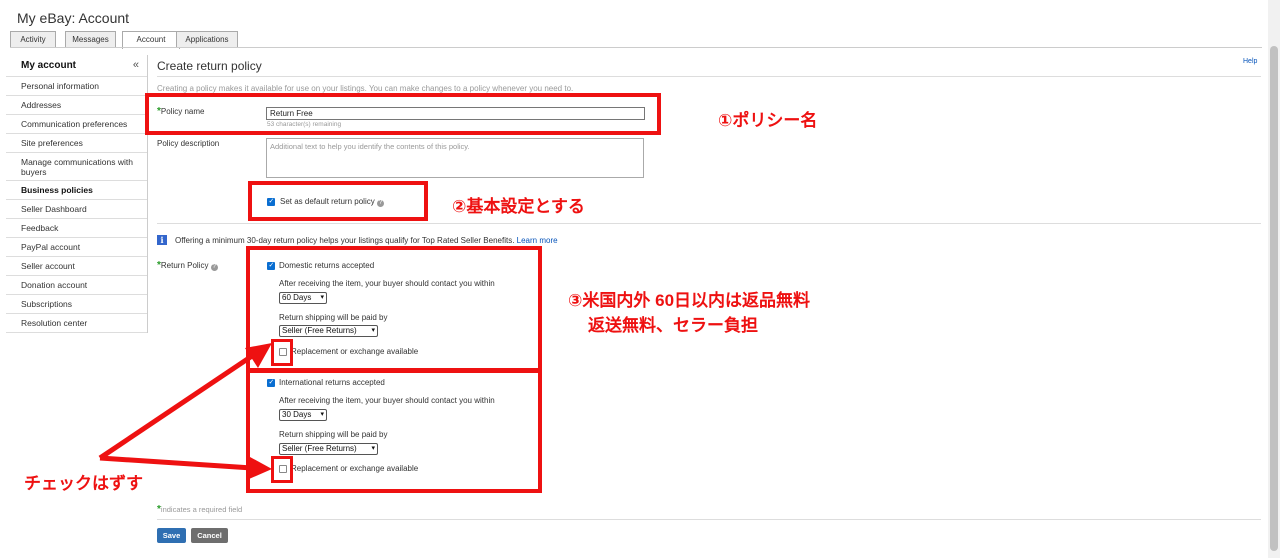 The image size is (1280, 558). What do you see at coordinates (518, 206) in the screenshot?
I see `annotation-default: ②基本設定とする` at bounding box center [518, 206].